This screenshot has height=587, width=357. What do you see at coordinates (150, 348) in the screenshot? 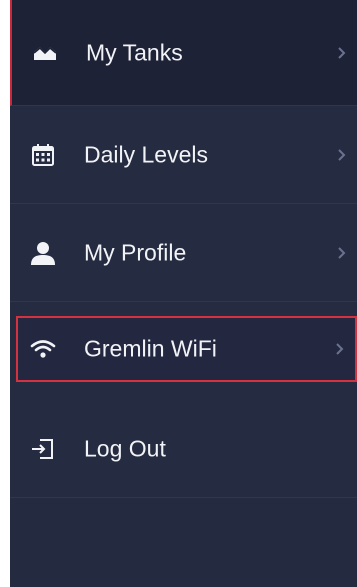
I see `menu-item-label: Gremlin WiFi` at bounding box center [150, 348].